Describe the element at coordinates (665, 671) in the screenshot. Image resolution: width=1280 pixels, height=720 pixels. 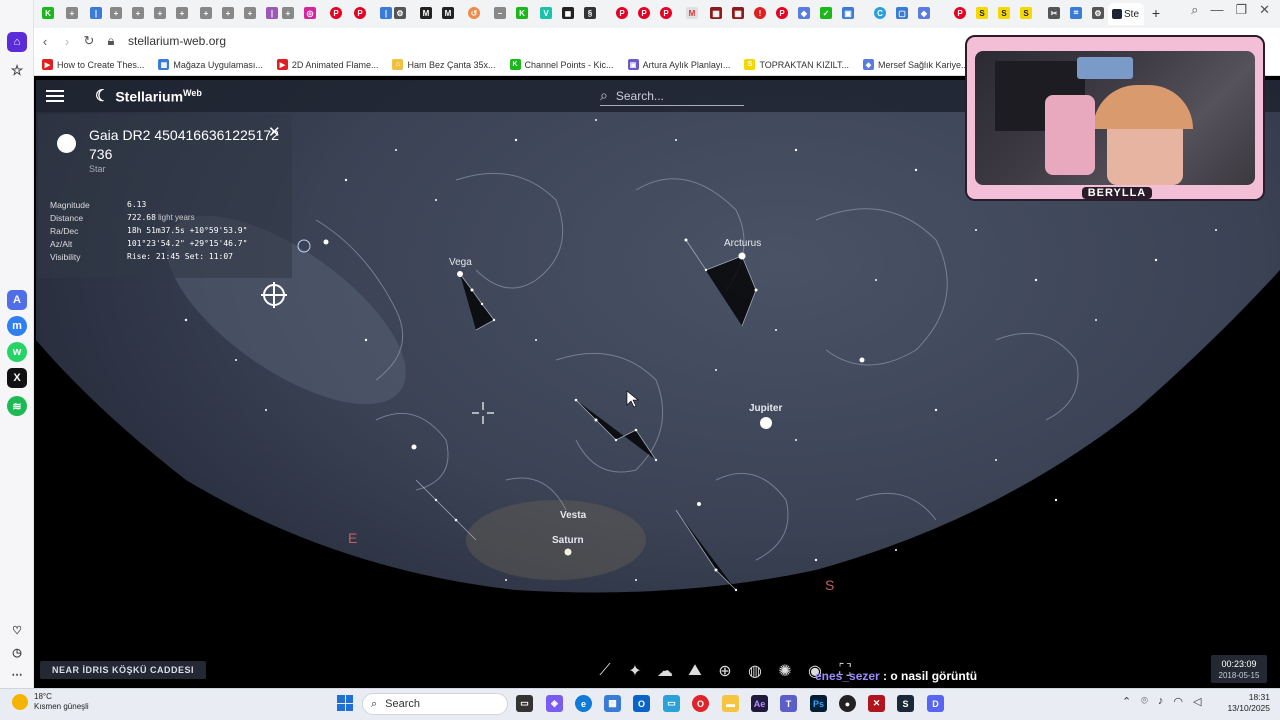
I see `atmosphere-icon: ☁` at that location.